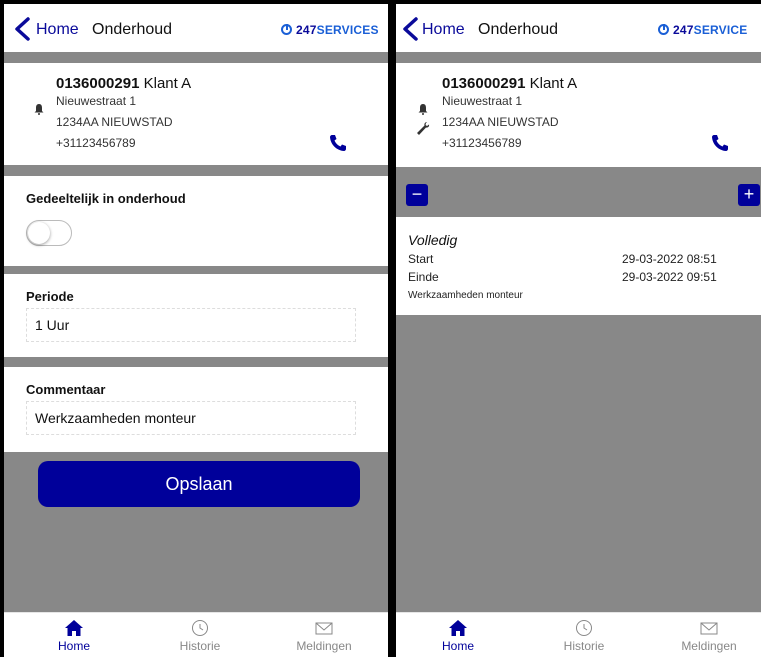 The height and width of the screenshot is (657, 761). Describe the element at coordinates (199, 484) in the screenshot. I see `save-button: Opslaan` at that location.